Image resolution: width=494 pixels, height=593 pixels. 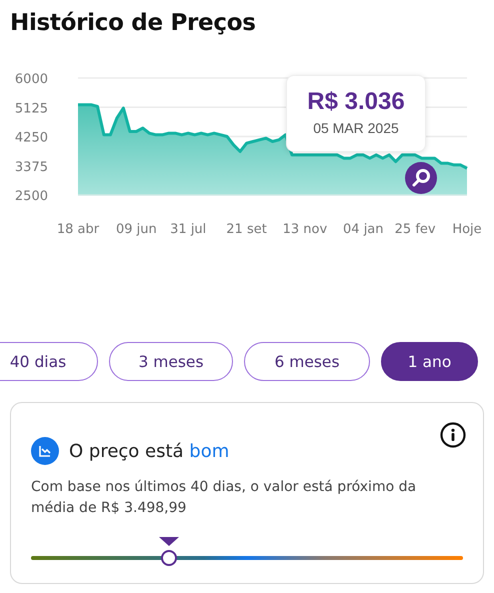 I want to click on x-axis-label: 04 jan, so click(x=363, y=229).